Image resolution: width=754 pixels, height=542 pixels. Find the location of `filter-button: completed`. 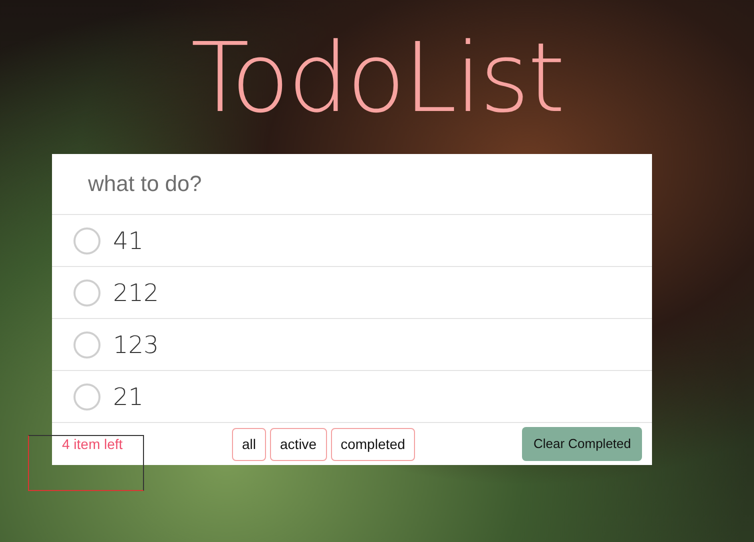

filter-button: completed is located at coordinates (373, 444).